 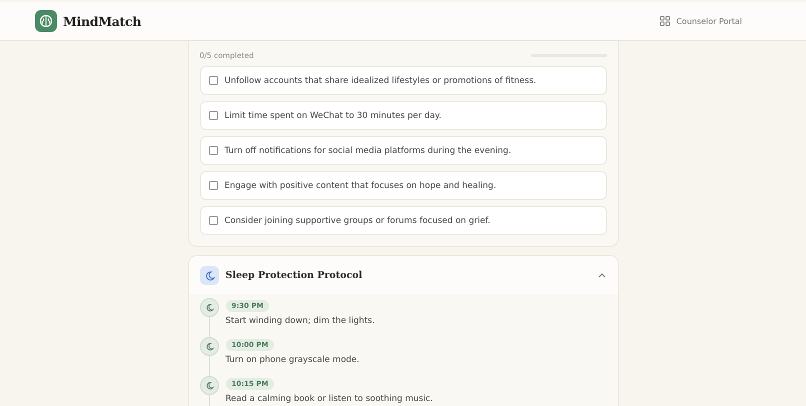 What do you see at coordinates (380, 81) in the screenshot?
I see `item-text: Unfollow accounts that share idealized lifestyles or promotions of fitness.` at bounding box center [380, 81].